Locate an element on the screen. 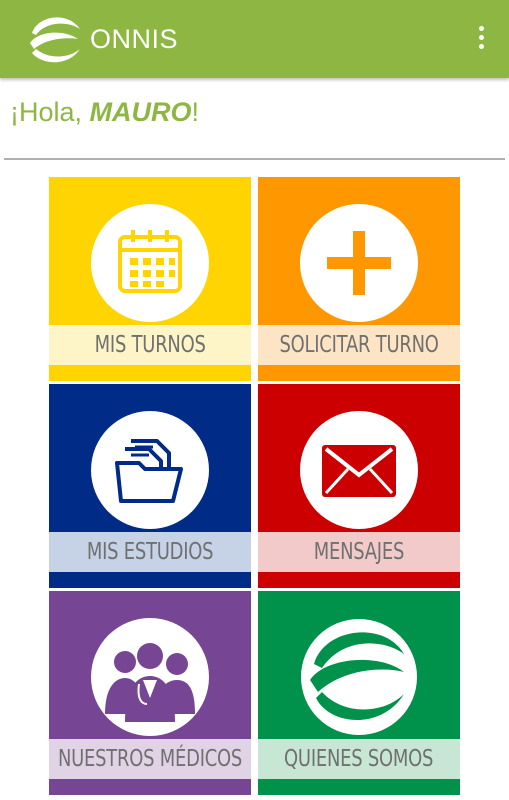 This screenshot has height=800, width=509. onnis-swirl-icon is located at coordinates (359, 677).